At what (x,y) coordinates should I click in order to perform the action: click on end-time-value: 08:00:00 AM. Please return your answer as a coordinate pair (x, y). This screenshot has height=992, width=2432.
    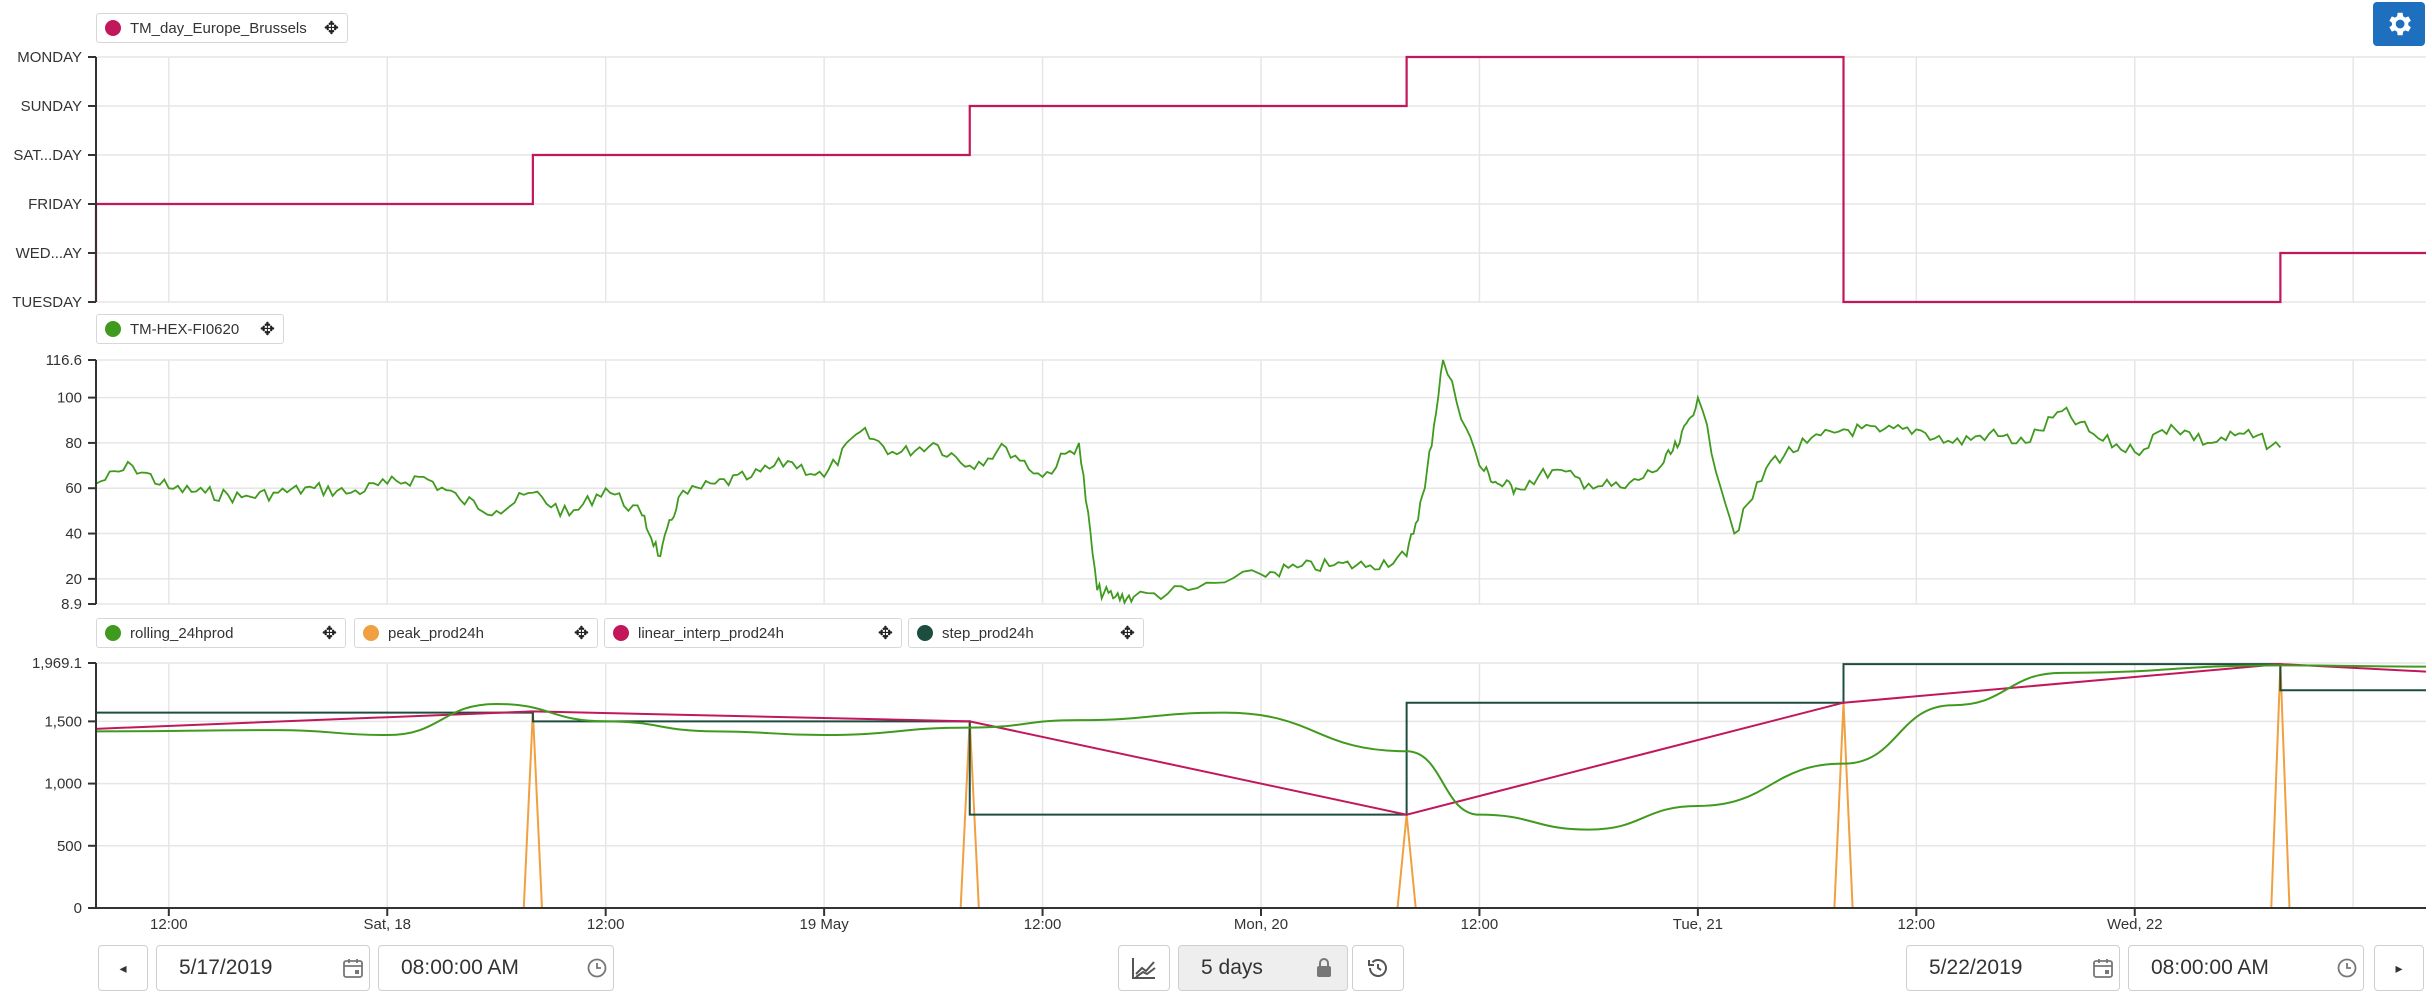
    Looking at the image, I should click on (2210, 967).